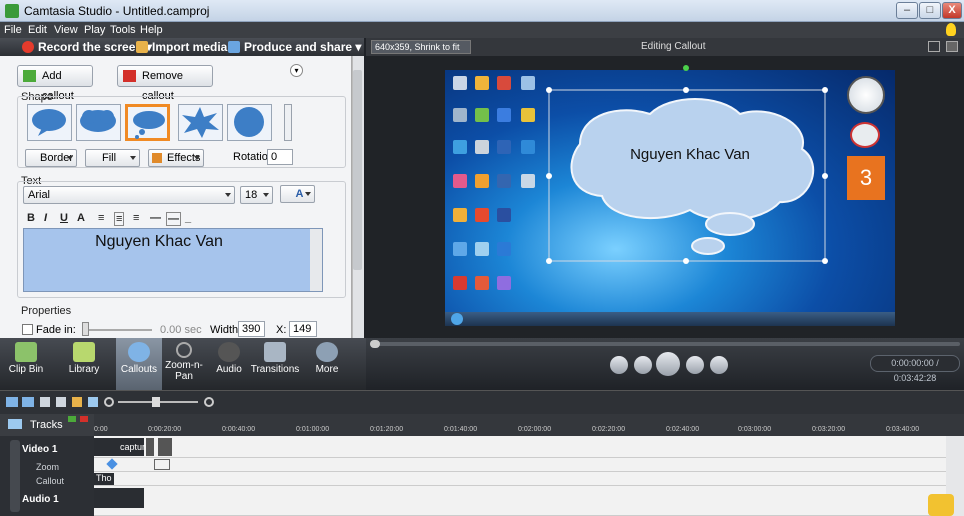  Describe the element at coordinates (687, 166) in the screenshot. I see `callout-shape` at that location.